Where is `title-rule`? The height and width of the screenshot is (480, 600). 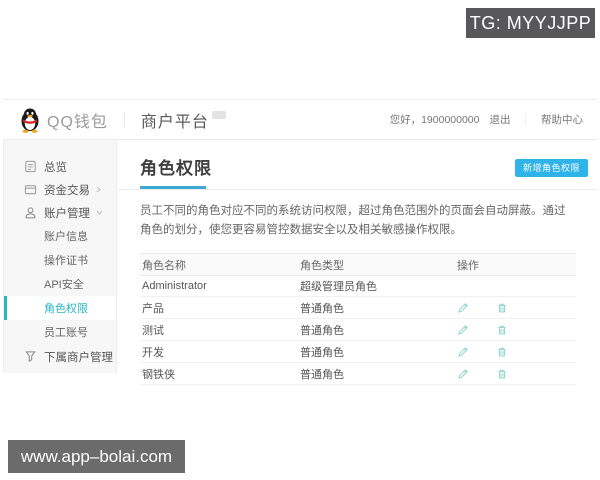
title-rule is located at coordinates (357, 189).